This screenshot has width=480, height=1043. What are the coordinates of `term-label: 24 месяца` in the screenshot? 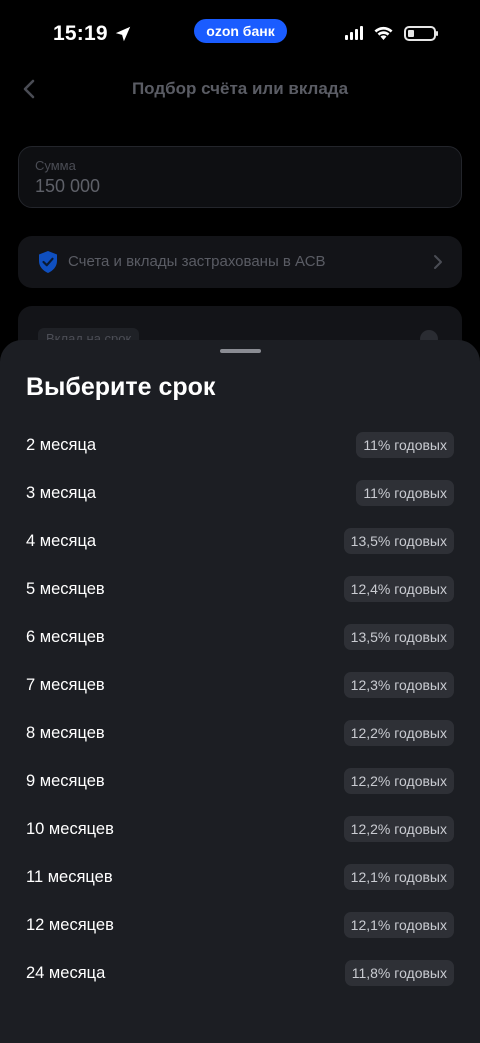 It's located at (66, 972).